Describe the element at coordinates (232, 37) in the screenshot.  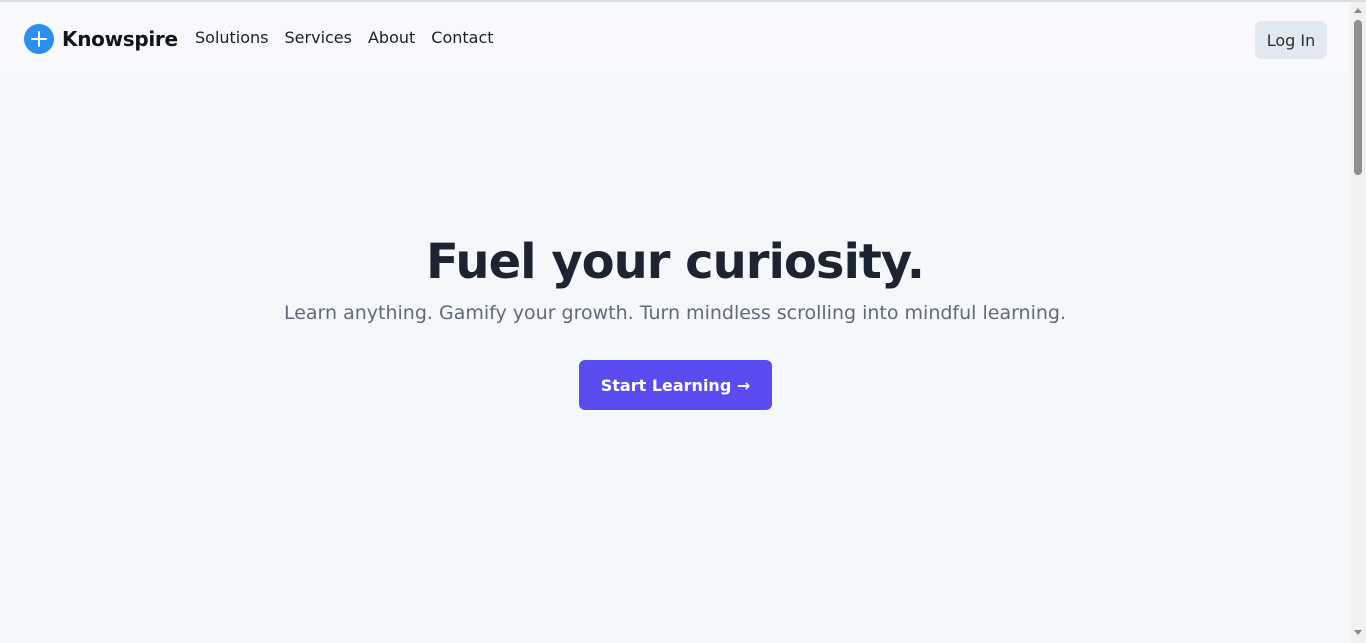
I see `nav-link-solutions: Solutions` at that location.